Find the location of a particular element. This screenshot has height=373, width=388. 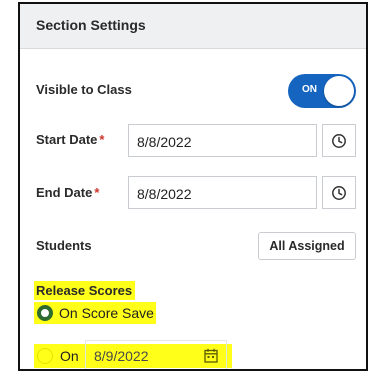

end-time-button is located at coordinates (339, 192).